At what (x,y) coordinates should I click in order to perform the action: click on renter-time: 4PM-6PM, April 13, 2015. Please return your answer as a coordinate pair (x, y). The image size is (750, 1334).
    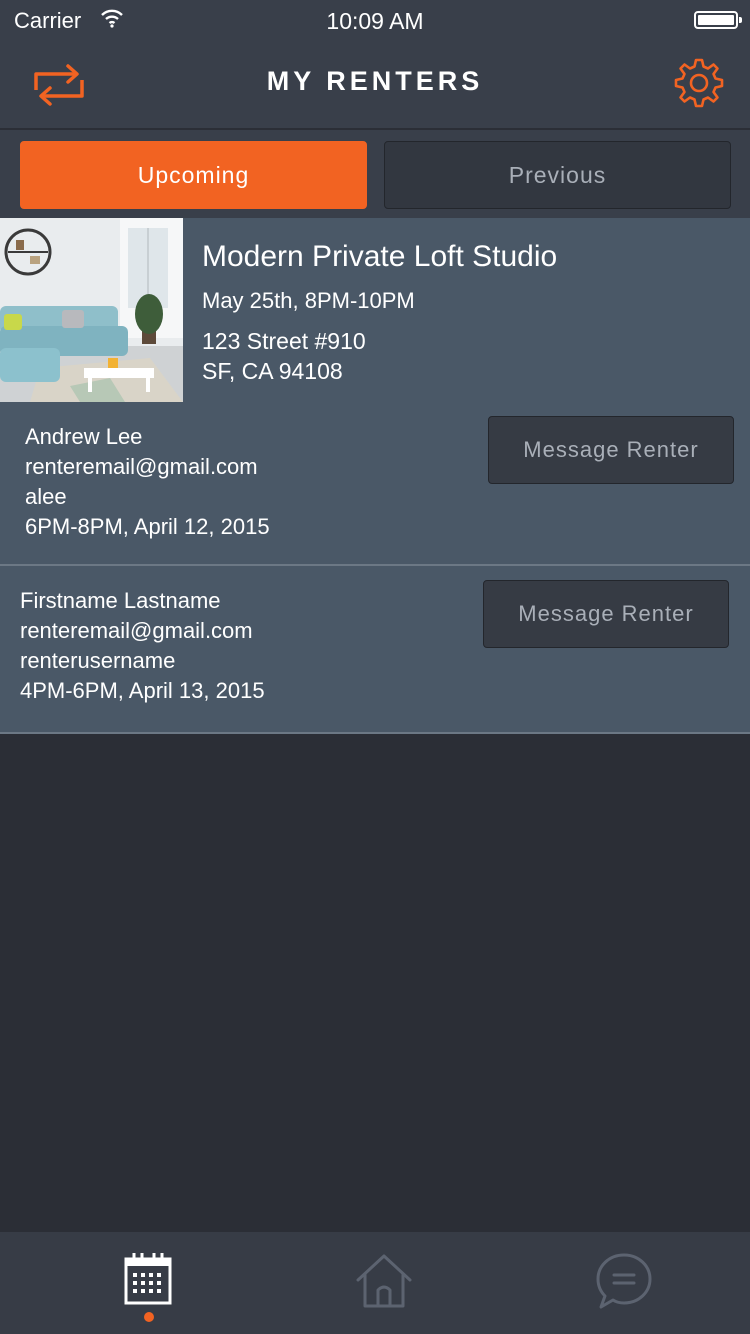
    Looking at the image, I should click on (142, 690).